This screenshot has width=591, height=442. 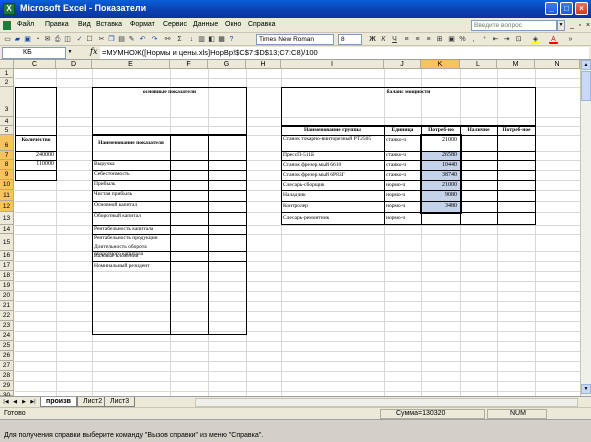 I want to click on row-header-14: 14, so click(x=7, y=229).